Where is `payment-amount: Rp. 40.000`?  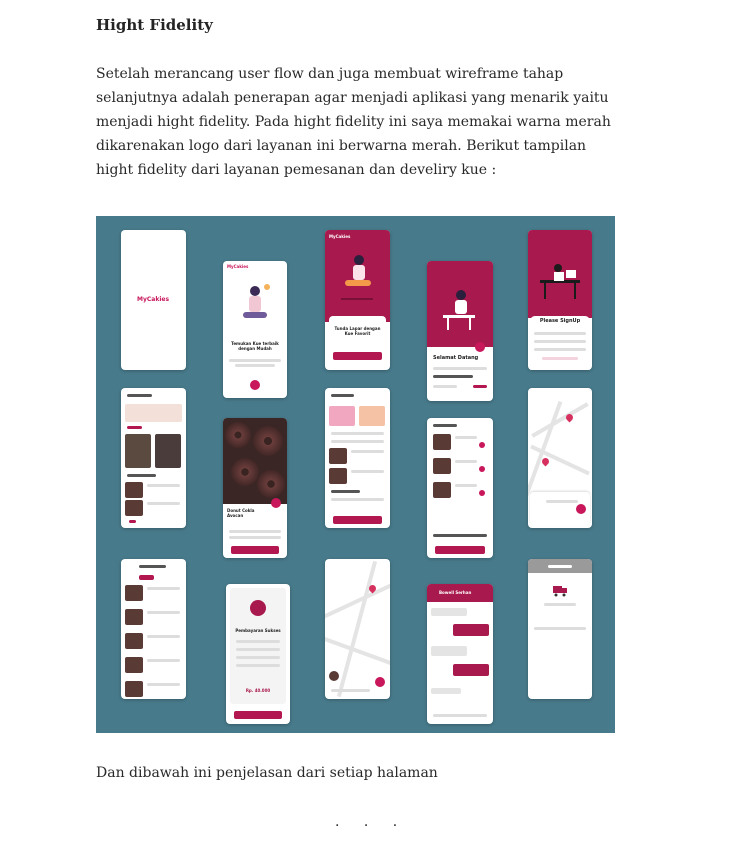 payment-amount: Rp. 40.000 is located at coordinates (258, 690).